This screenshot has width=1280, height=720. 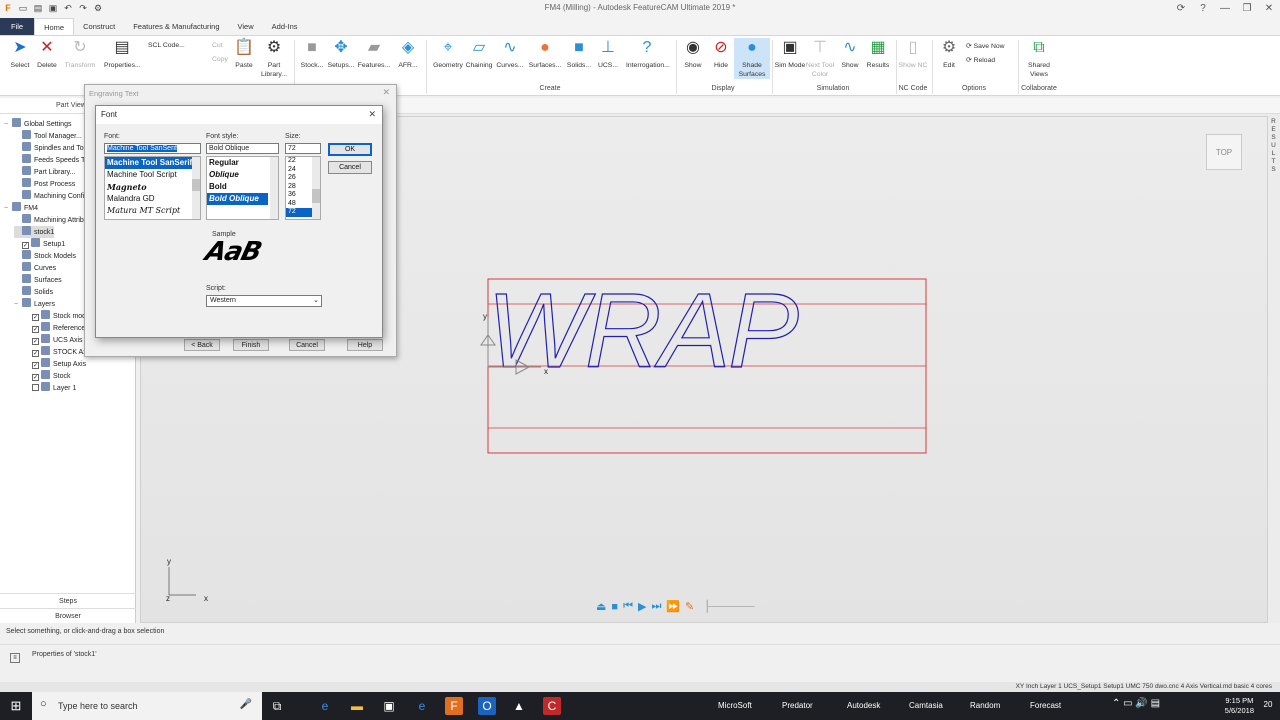 I want to click on cancel-wizard-button: Cancel, so click(x=307, y=345).